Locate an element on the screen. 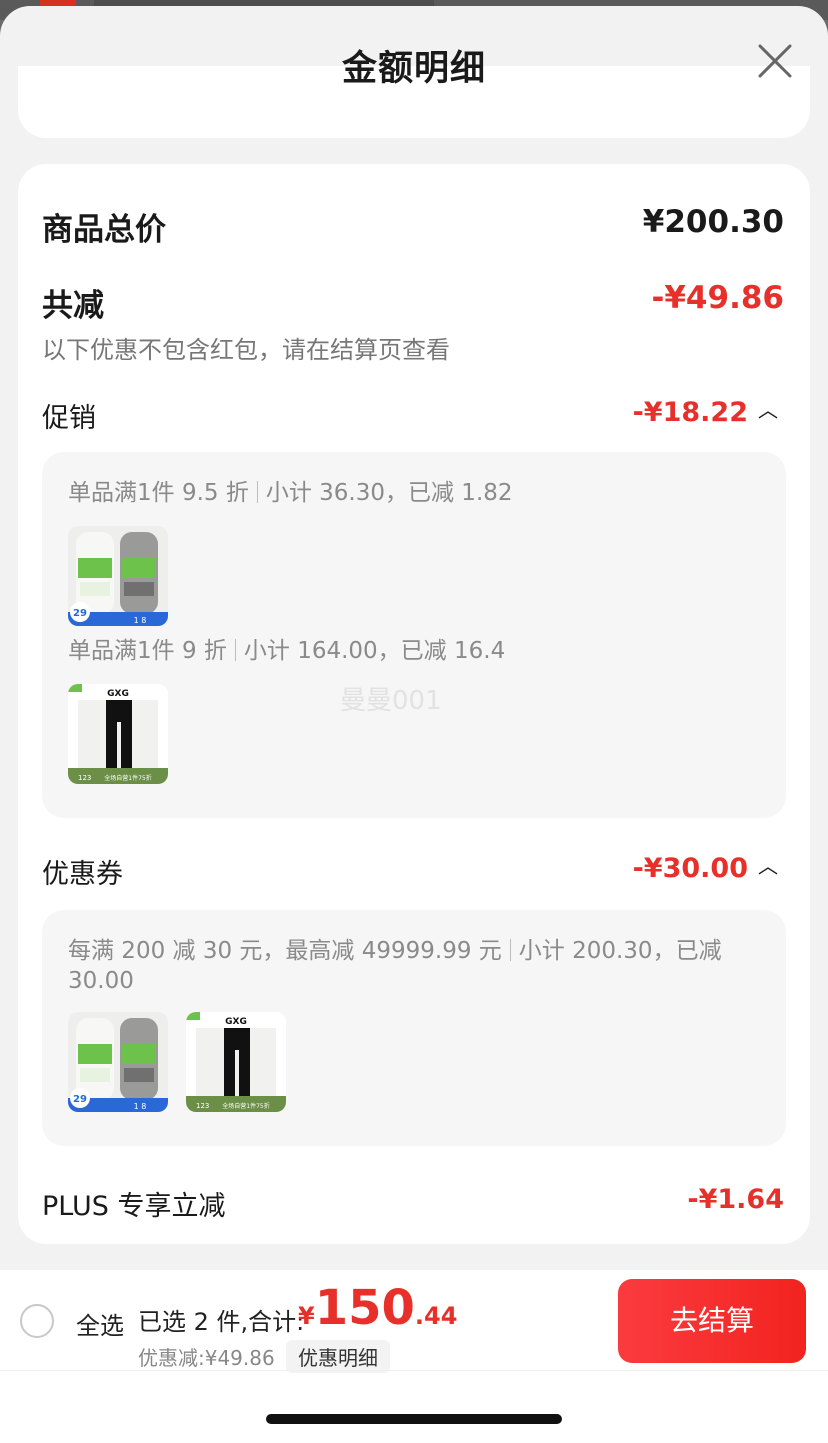  discount-summary: 优惠减:¥49.86 is located at coordinates (206, 1358).